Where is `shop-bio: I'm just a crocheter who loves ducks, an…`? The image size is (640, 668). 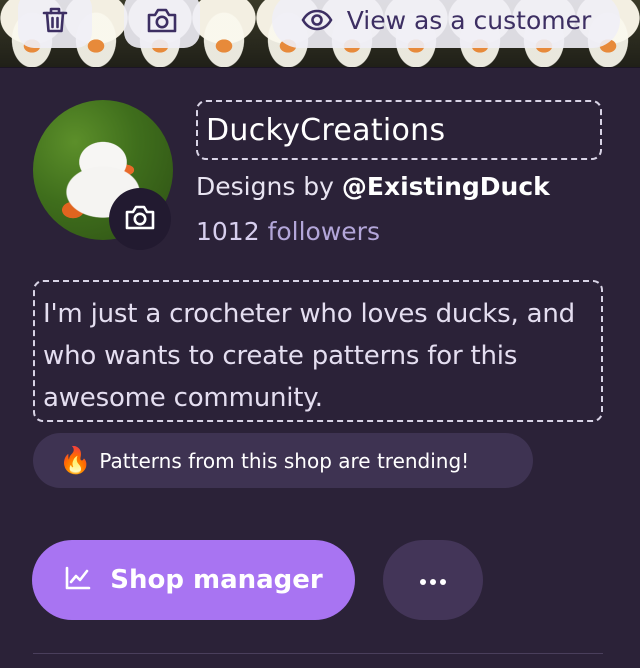
shop-bio: I'm just a crocheter who loves ducks, an… is located at coordinates (309, 356).